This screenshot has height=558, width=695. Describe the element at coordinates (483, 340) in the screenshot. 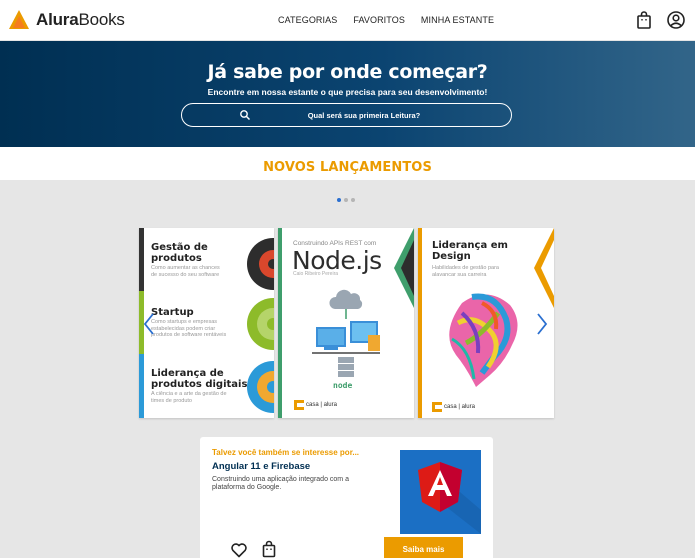

I see `colorful-head-illustration-icon` at that location.